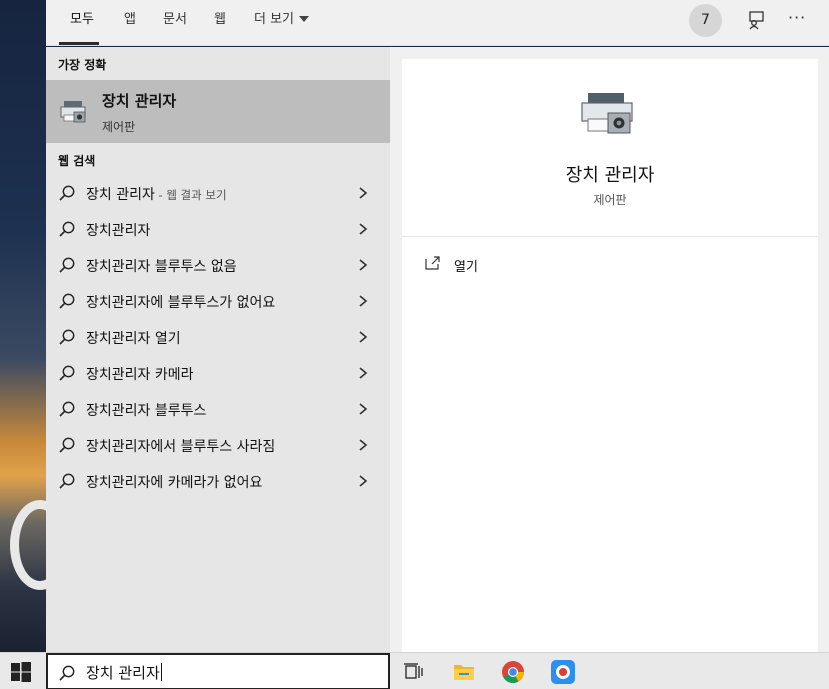 This screenshot has width=829, height=689. I want to click on web-search-query: 장치 관리자, so click(120, 195).